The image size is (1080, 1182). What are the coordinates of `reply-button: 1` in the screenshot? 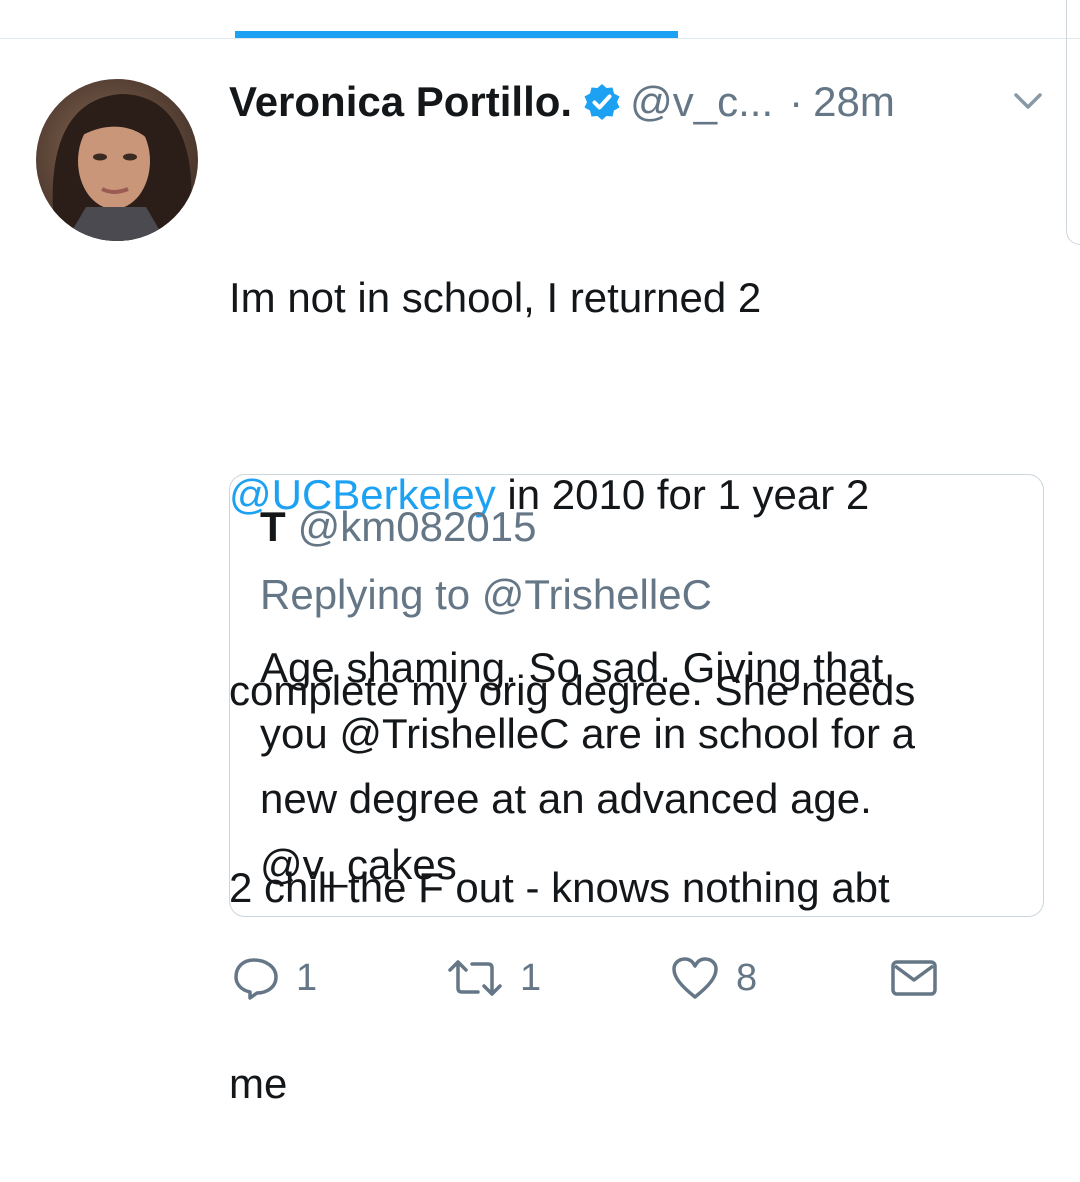 It's located at (274, 978).